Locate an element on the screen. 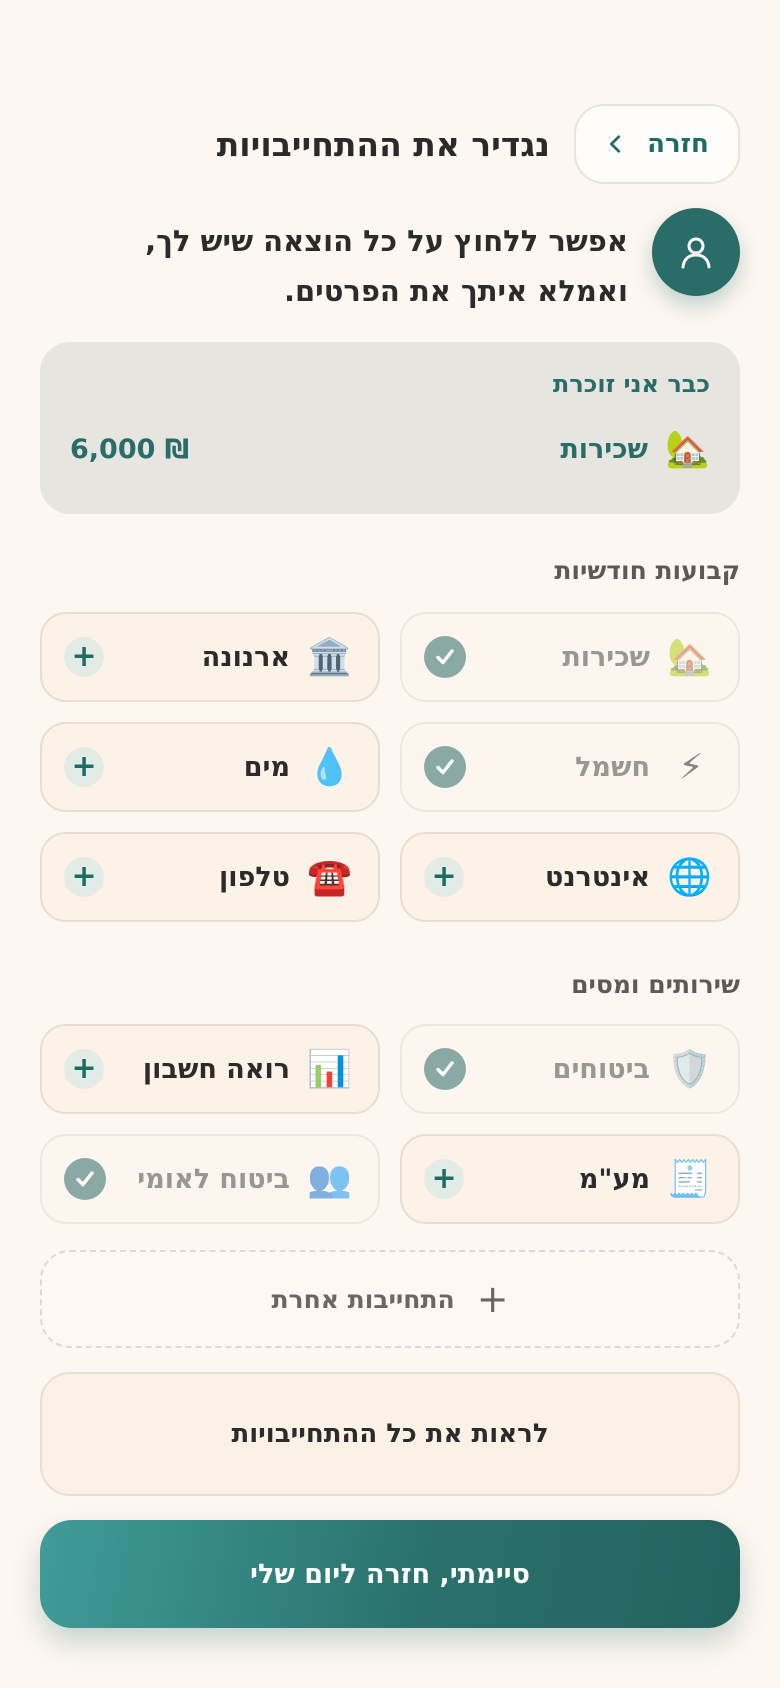 The image size is (780, 1688). remembered-card: כבר אני זוכרת 🏡 שכירות 6,000 ₪ is located at coordinates (390, 428).